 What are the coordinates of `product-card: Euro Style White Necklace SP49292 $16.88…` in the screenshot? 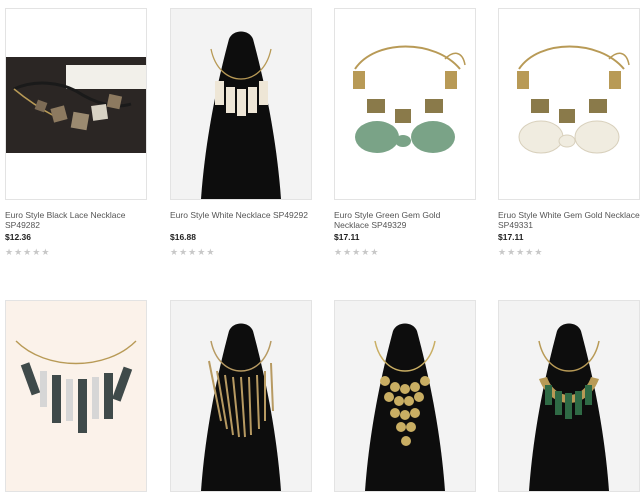 It's located at (241, 133).